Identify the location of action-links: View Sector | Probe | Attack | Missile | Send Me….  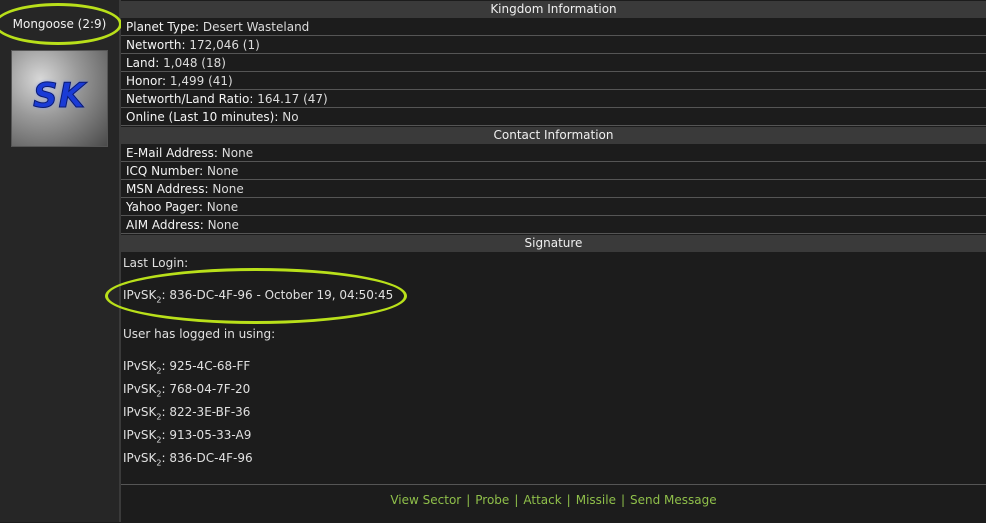
(553, 503).